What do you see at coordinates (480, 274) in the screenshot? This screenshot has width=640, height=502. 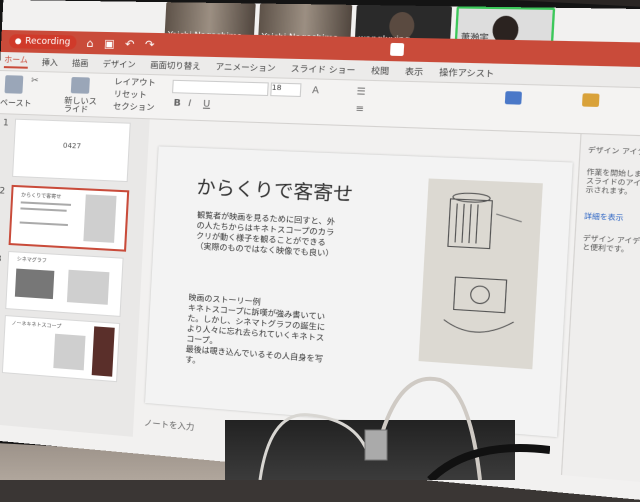 I see `sketch-image` at bounding box center [480, 274].